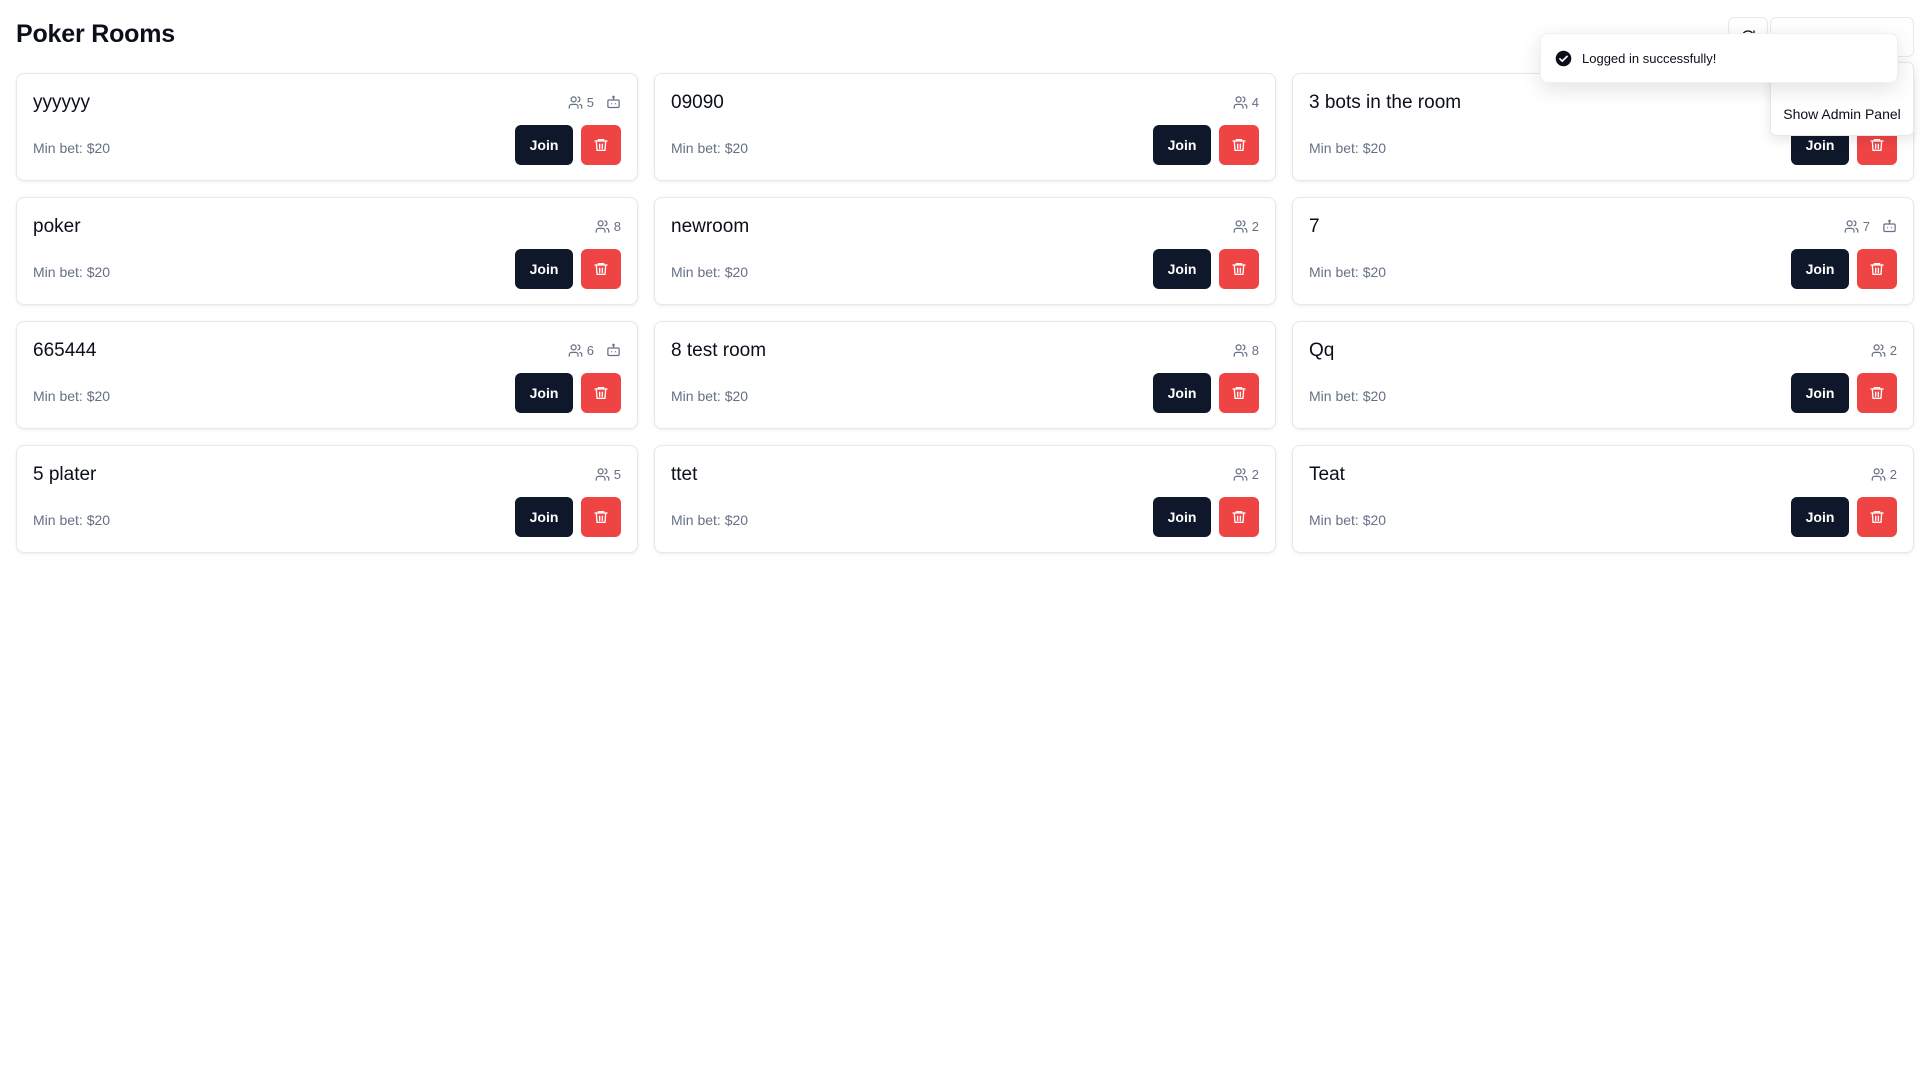 Image resolution: width=1920 pixels, height=1080 pixels. What do you see at coordinates (719, 350) in the screenshot?
I see `room-name: 8 test room` at bounding box center [719, 350].